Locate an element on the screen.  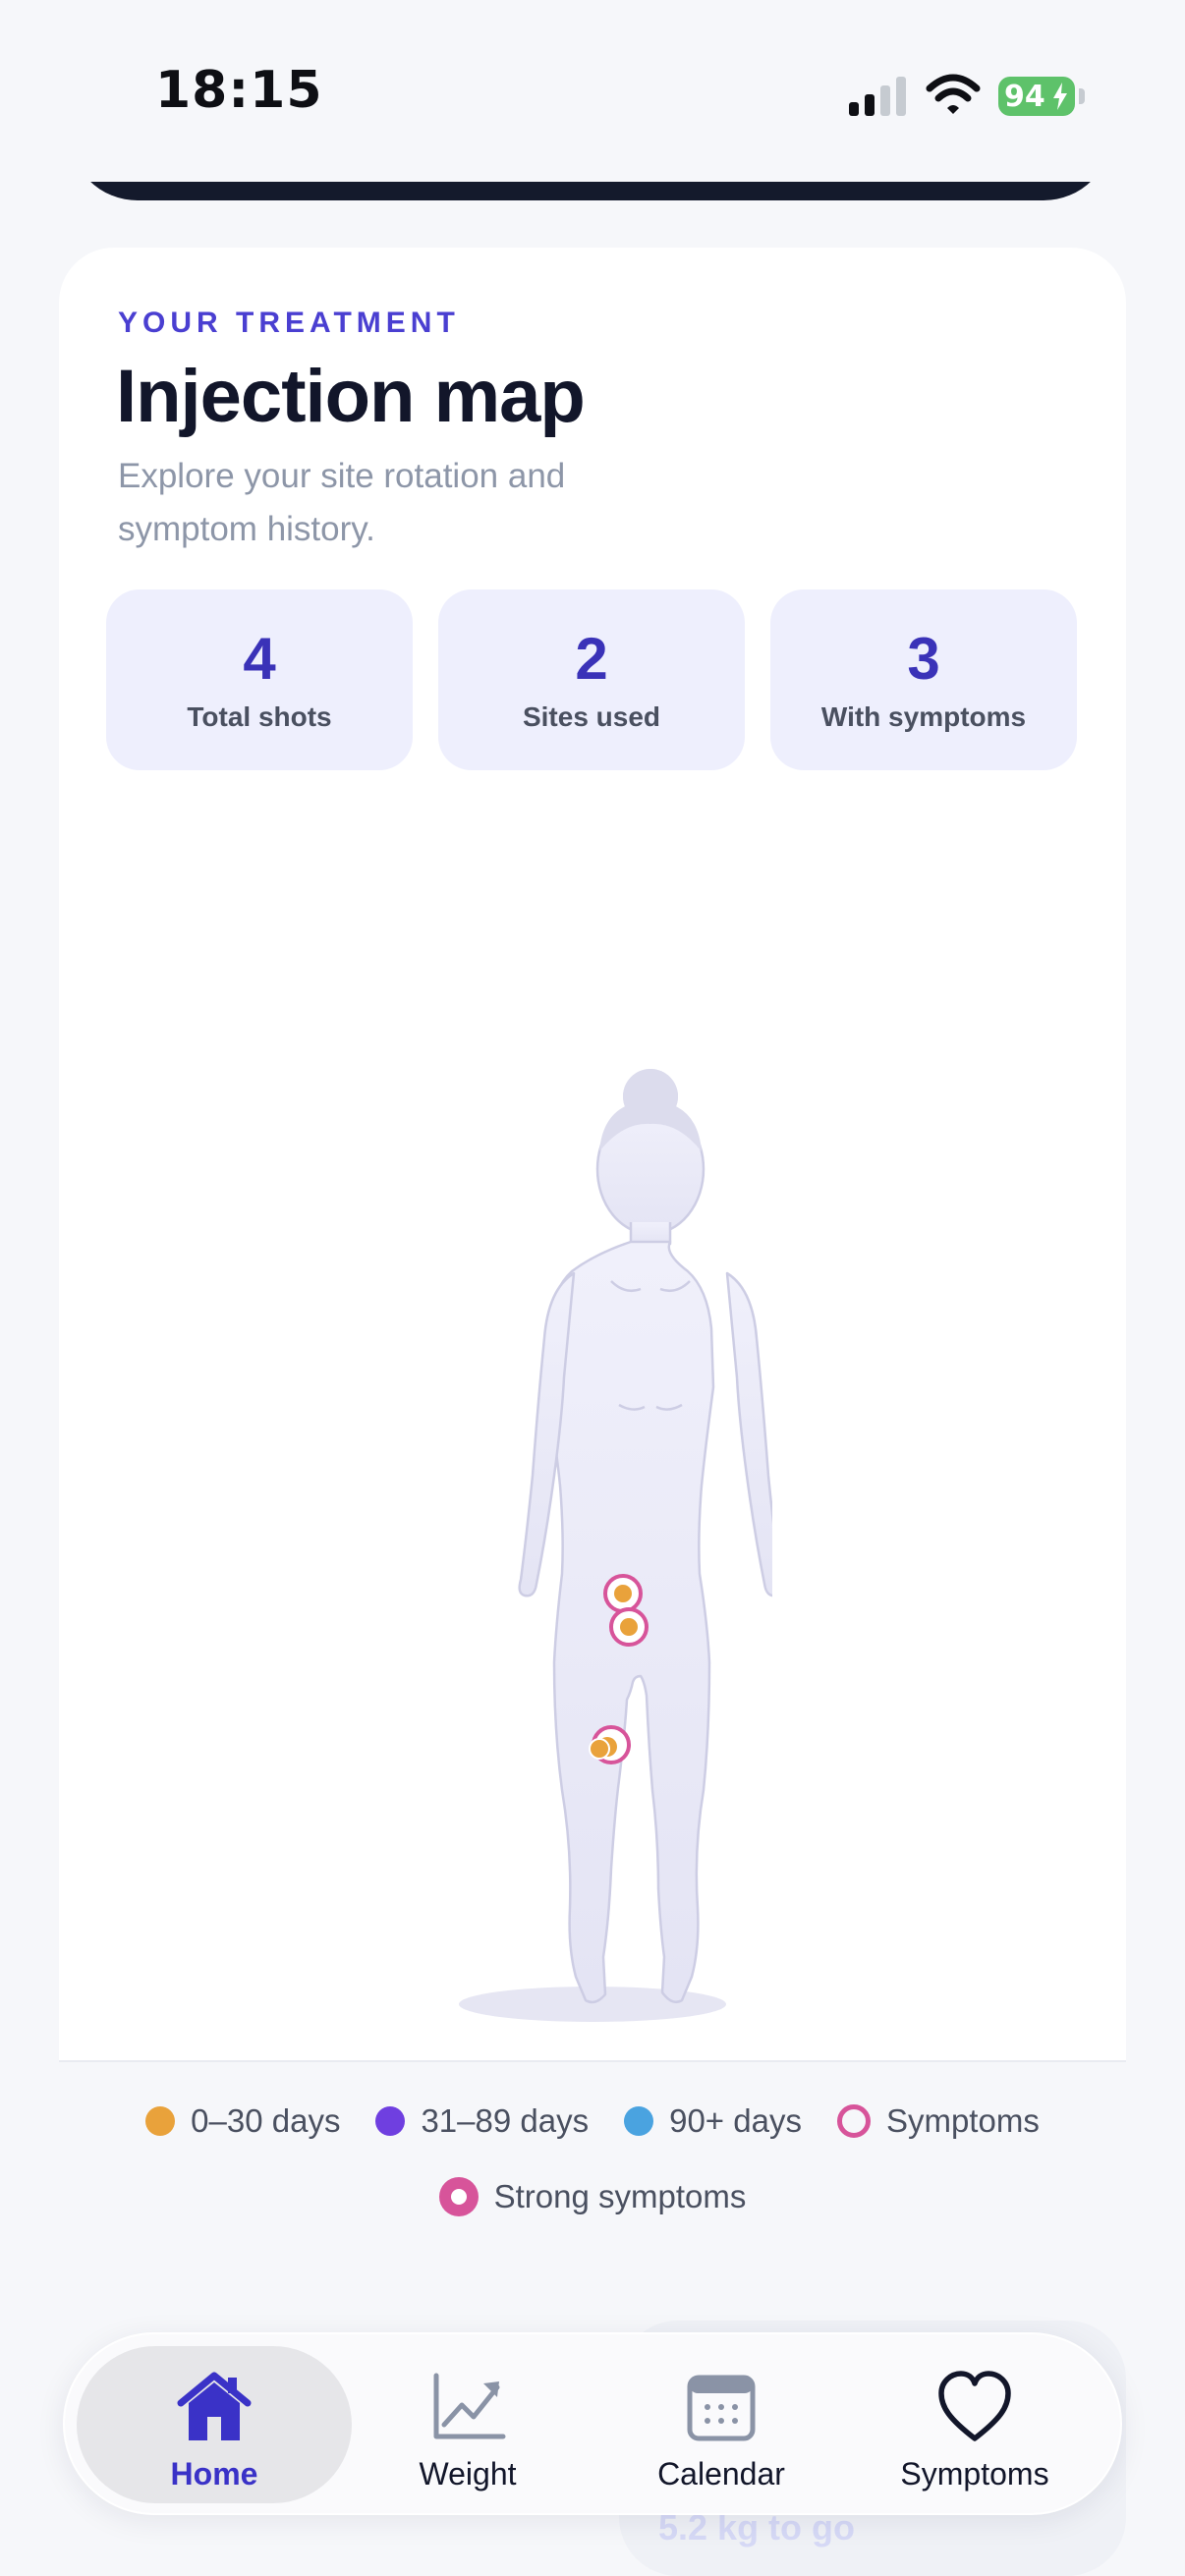
battery-indicator: 94 is located at coordinates (1037, 96).